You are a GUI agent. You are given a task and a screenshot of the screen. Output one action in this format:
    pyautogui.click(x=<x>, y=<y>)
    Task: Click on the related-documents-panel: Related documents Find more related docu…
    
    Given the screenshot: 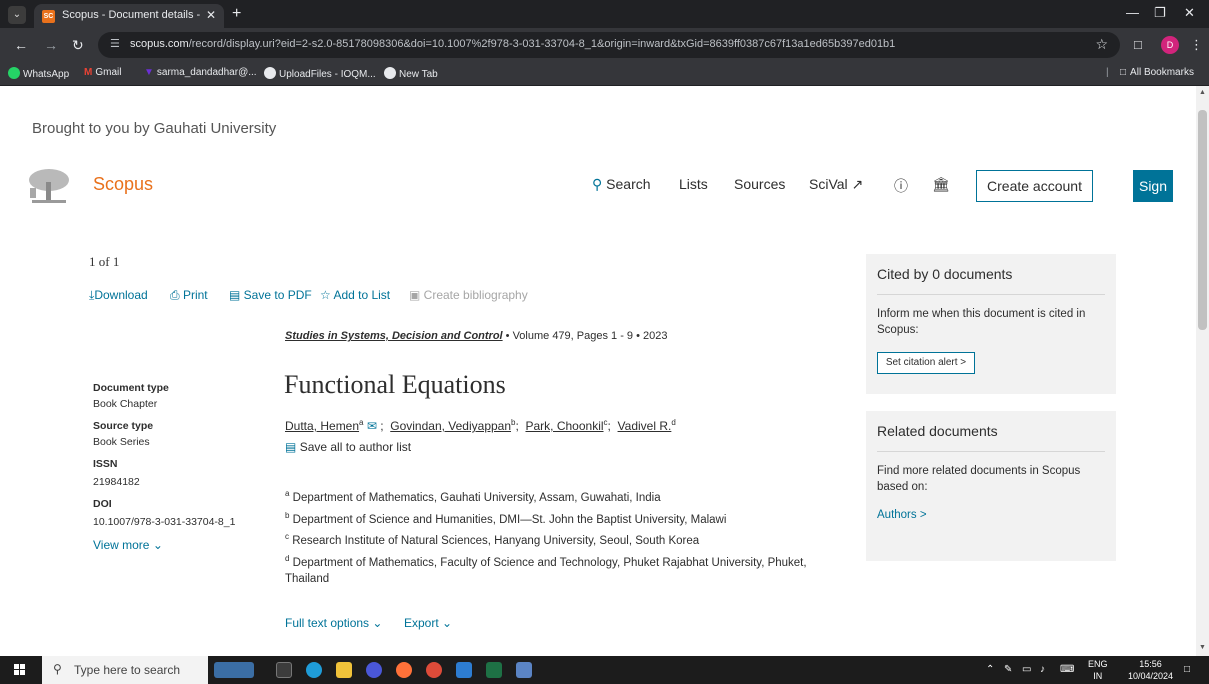 What is the action you would take?
    pyautogui.click(x=991, y=486)
    